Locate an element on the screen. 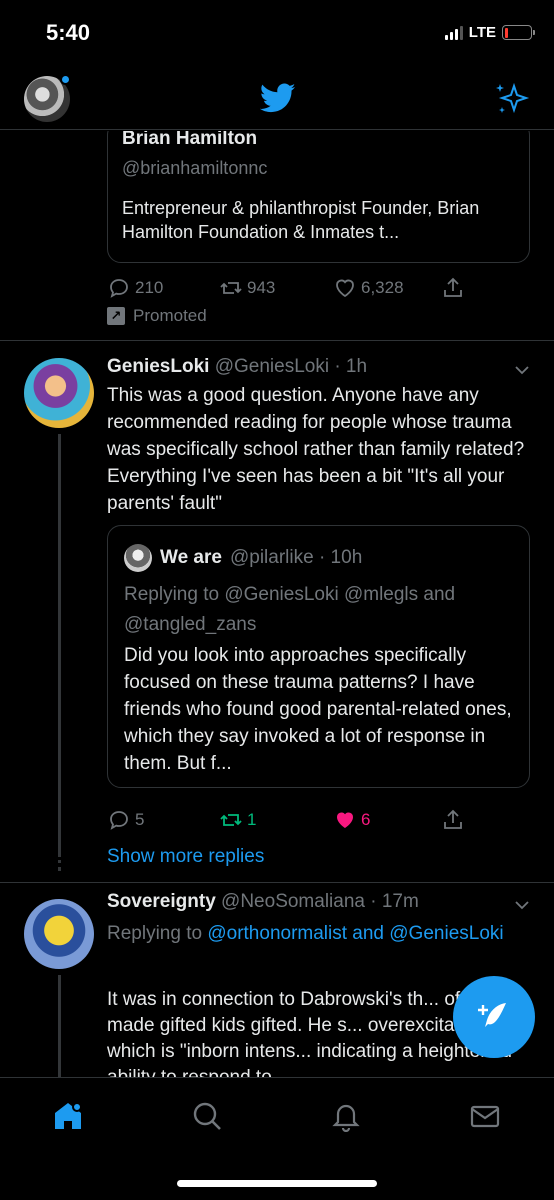  home-indicator is located at coordinates (277, 1183).